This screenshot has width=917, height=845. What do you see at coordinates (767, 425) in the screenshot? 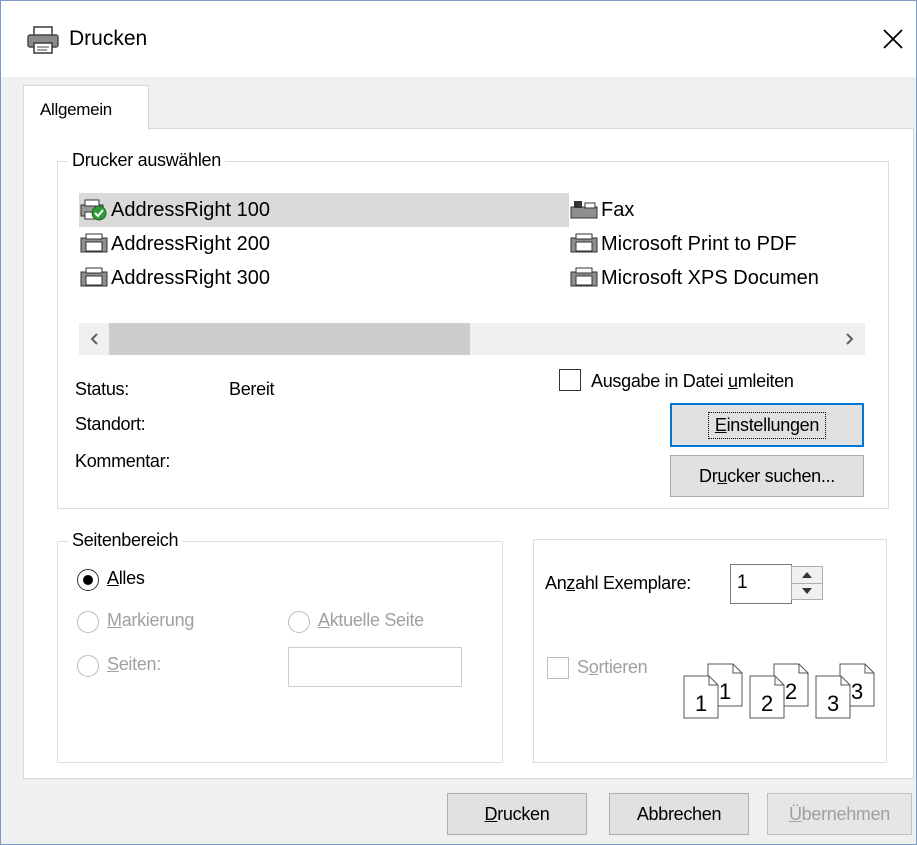
I see `settings-button: Einstellungen` at bounding box center [767, 425].